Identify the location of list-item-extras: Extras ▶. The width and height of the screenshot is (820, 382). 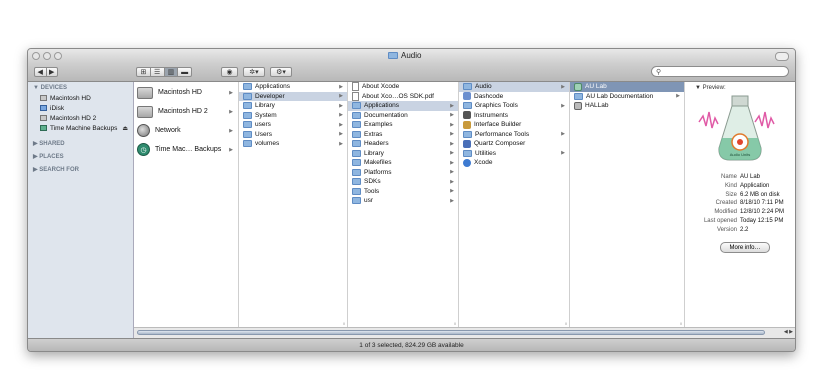
(403, 135).